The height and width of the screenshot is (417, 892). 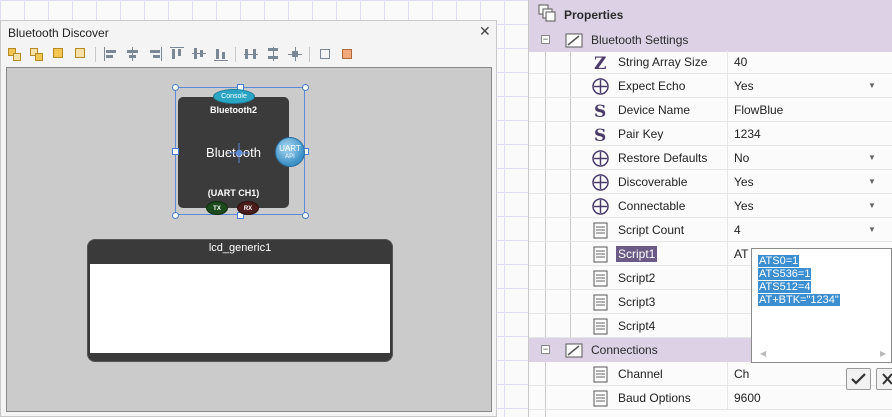 I want to click on settings-category-icon, so click(x=574, y=40).